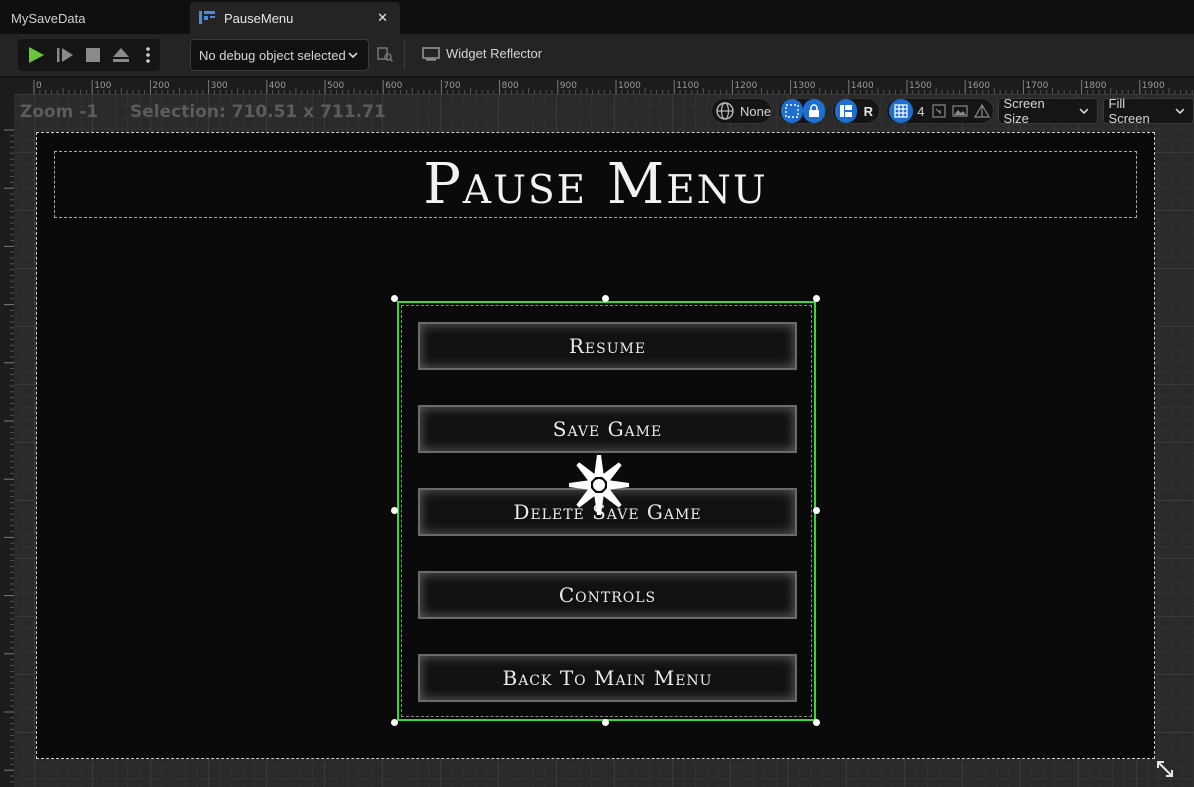 Image resolution: width=1194 pixels, height=787 pixels. I want to click on more-options-icon, so click(148, 55).